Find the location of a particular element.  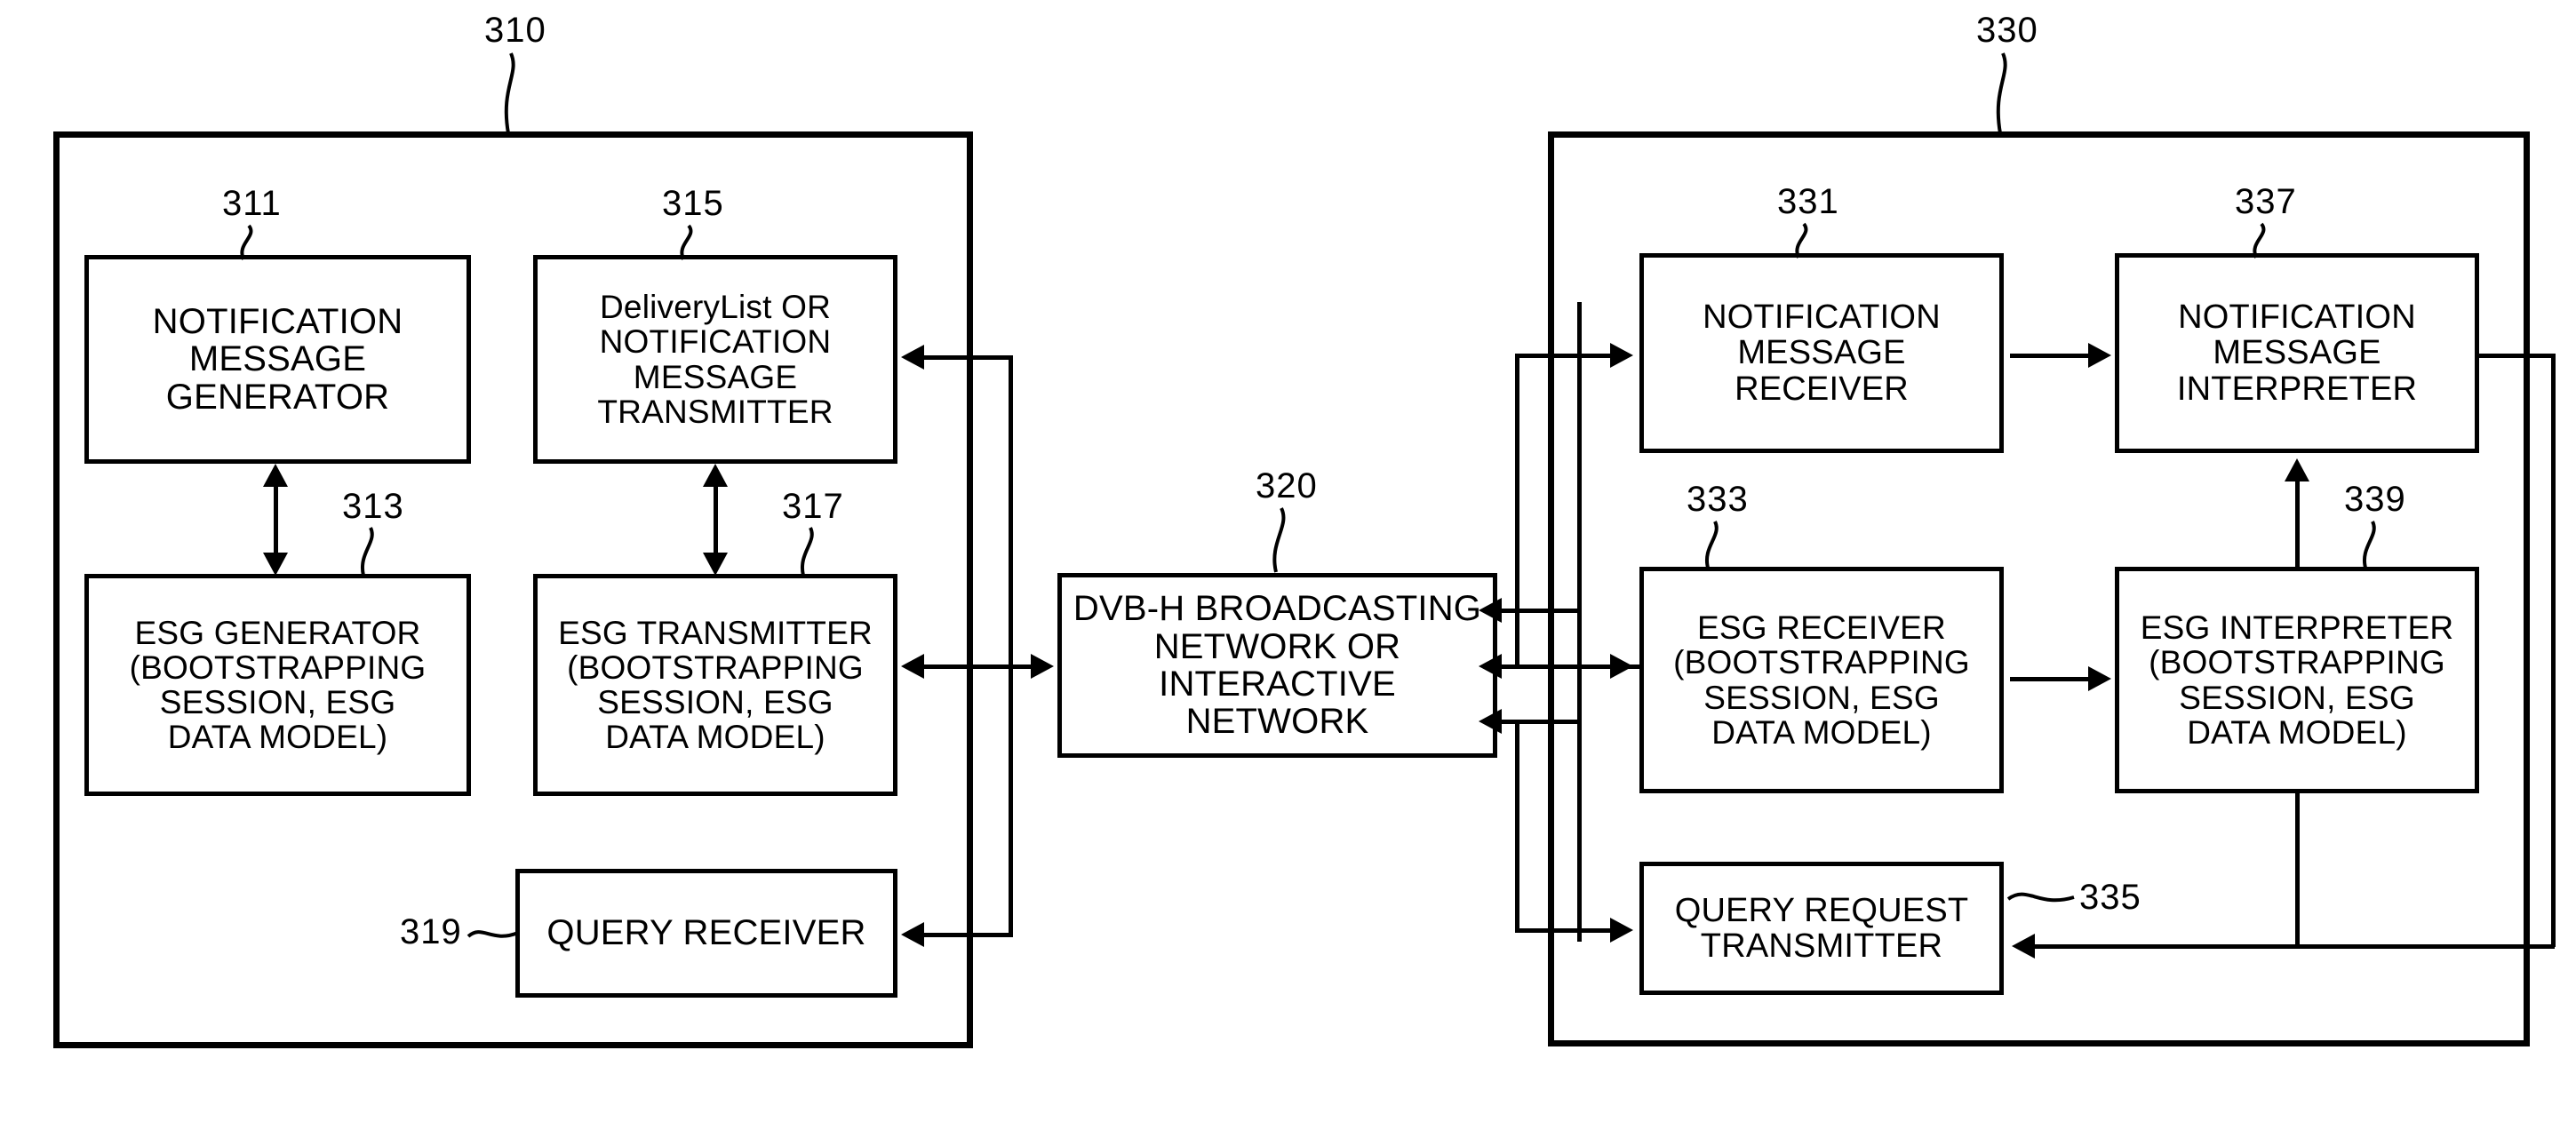

ref-numeral-313: 313 is located at coordinates (373, 506).